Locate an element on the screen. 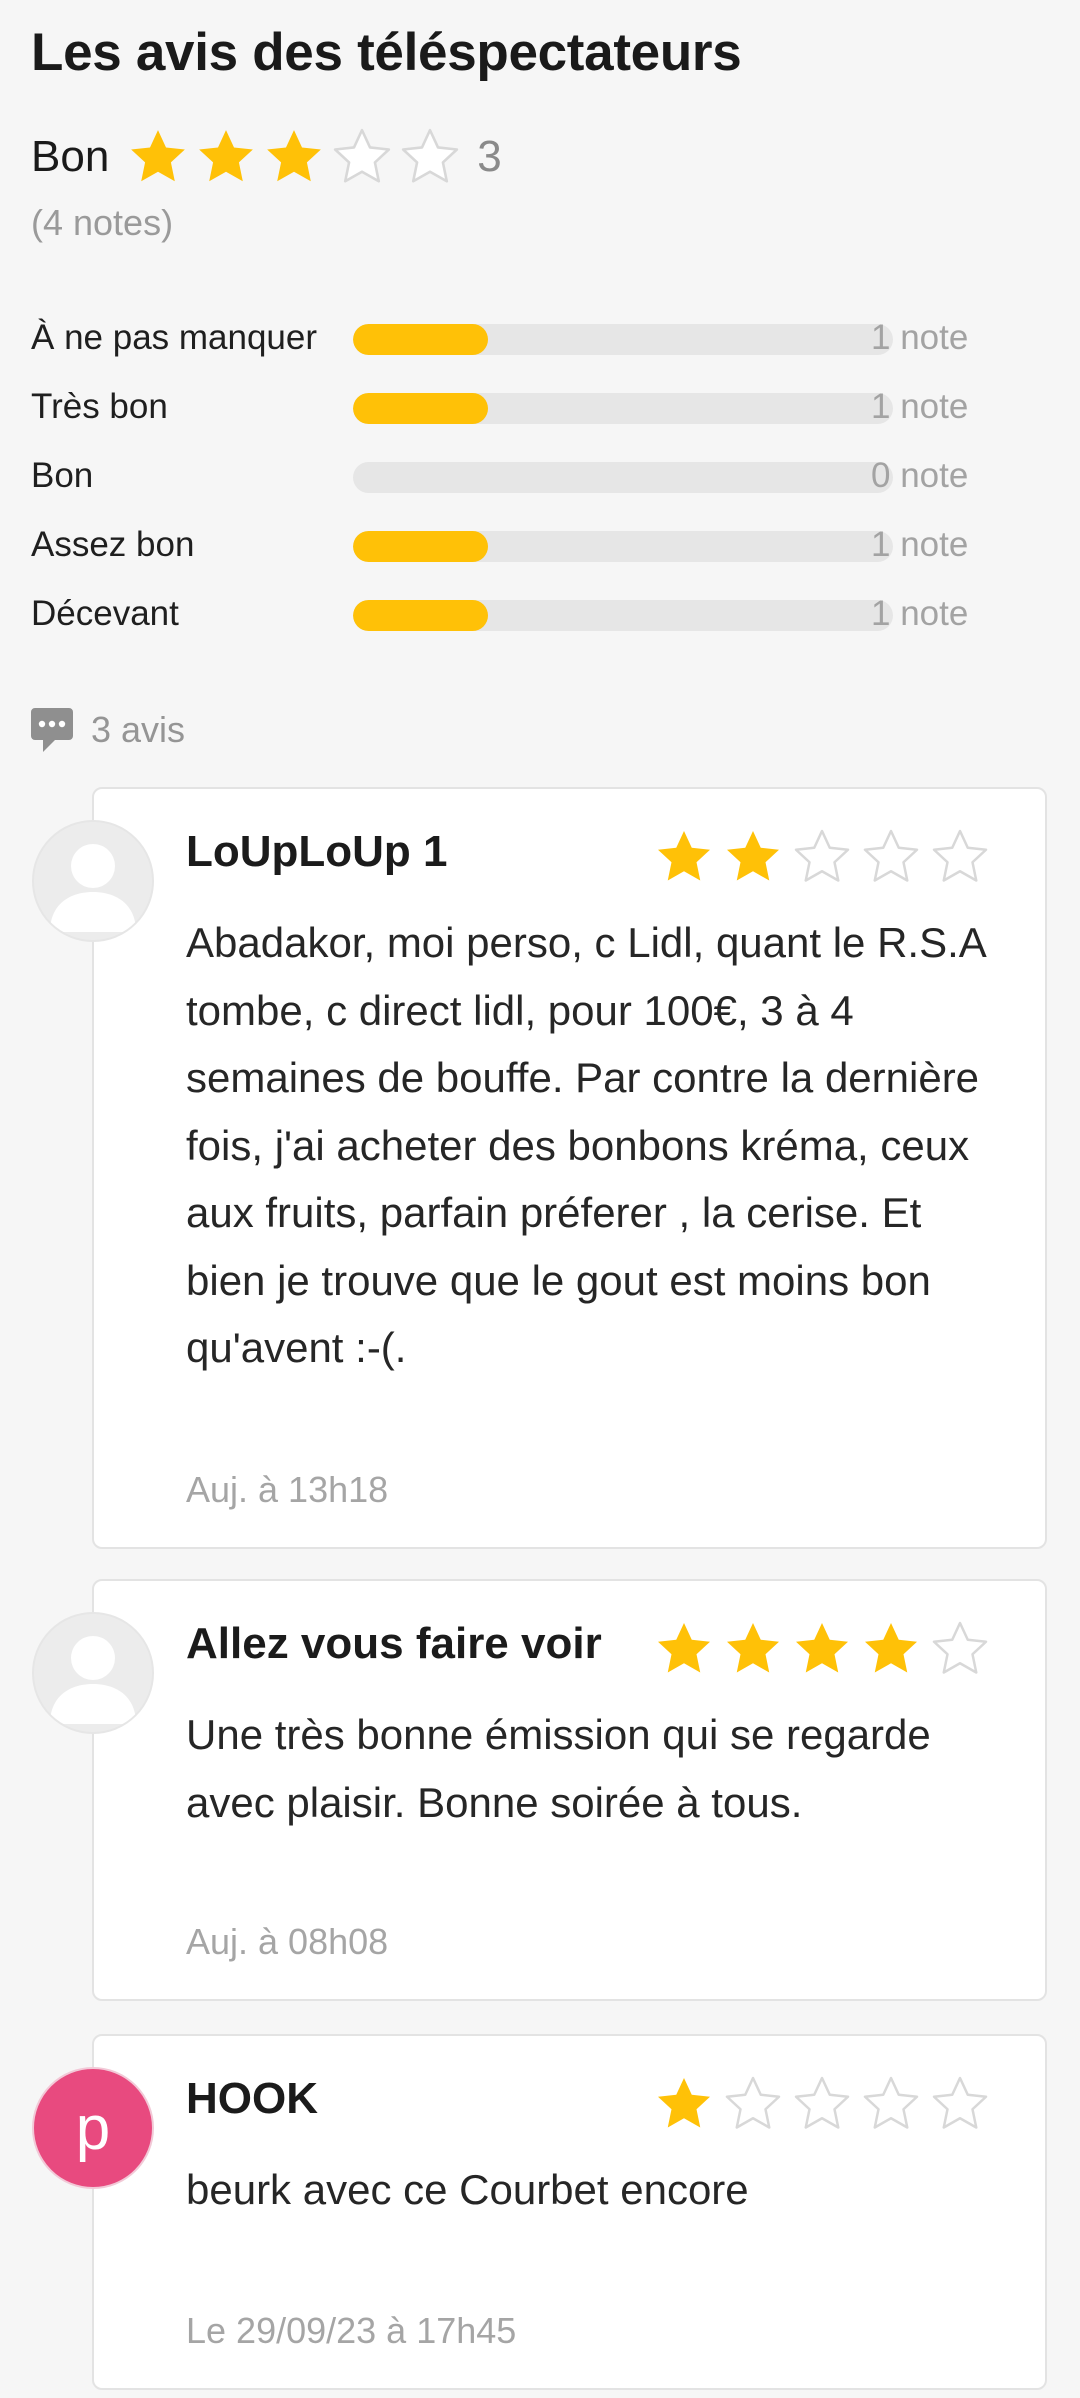  distribution-row: Très bon 1 note is located at coordinates (541, 413).